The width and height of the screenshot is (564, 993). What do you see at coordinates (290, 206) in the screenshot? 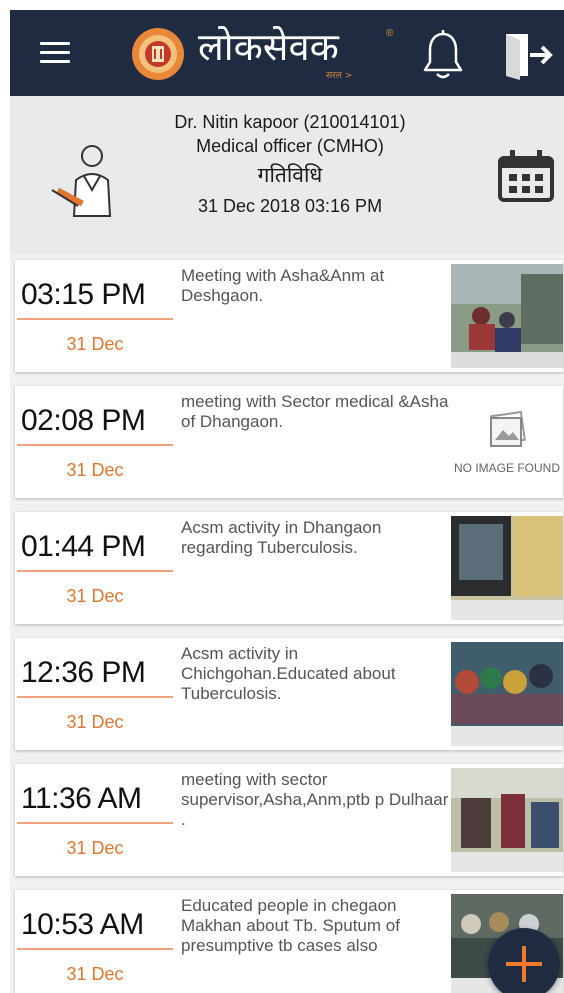
I see `current-timestamp: 31 Dec 2018 03:16 PM` at bounding box center [290, 206].